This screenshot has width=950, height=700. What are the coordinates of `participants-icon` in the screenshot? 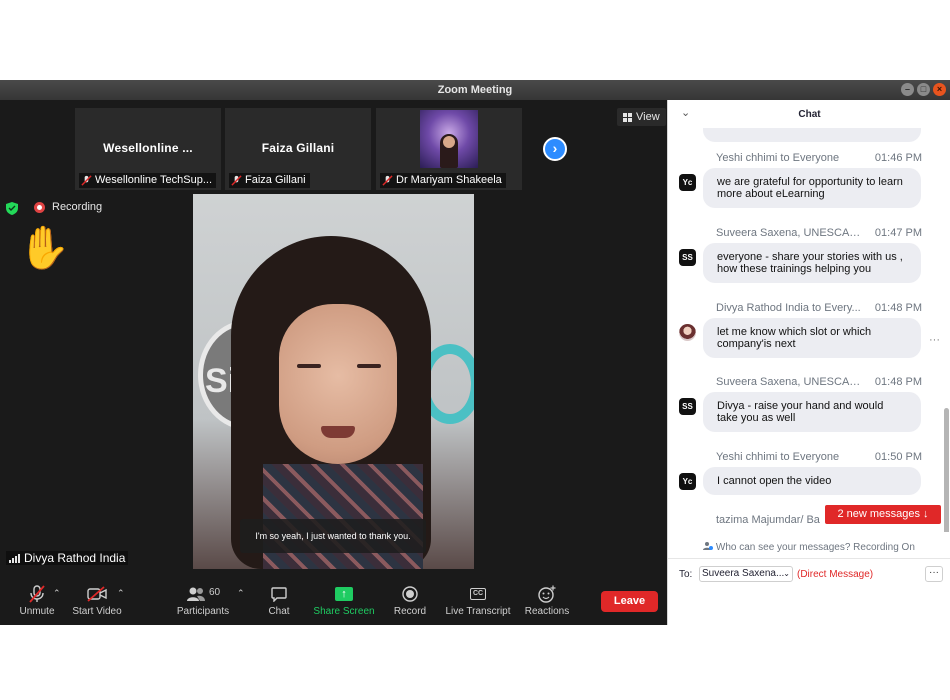 It's located at (195, 594).